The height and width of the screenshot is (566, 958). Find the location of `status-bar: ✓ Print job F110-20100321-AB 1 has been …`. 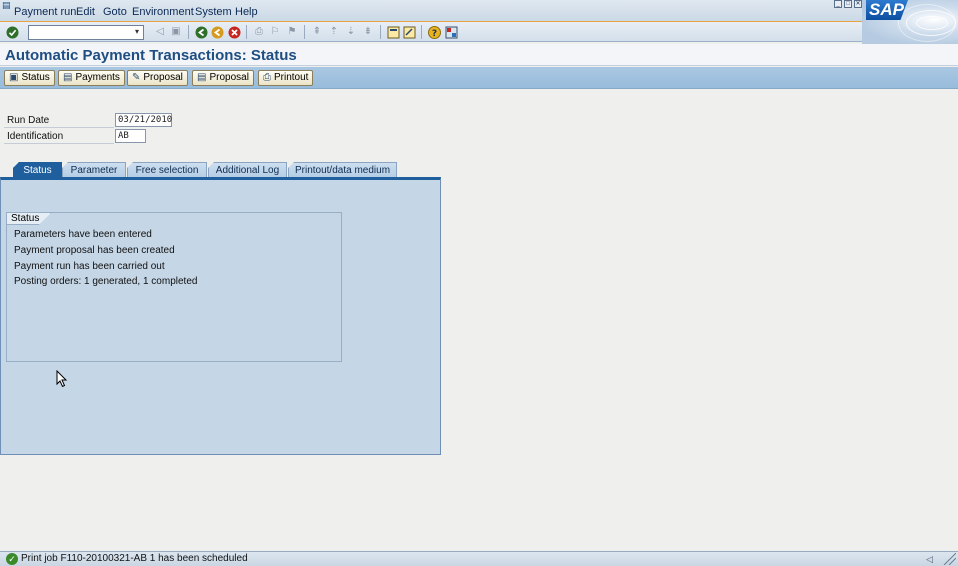

status-bar: ✓ Print job F110-20100321-AB 1 has been … is located at coordinates (479, 558).